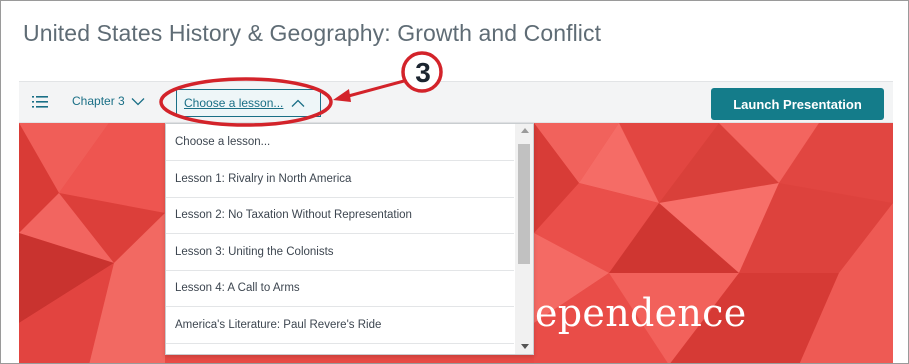  What do you see at coordinates (298, 103) in the screenshot?
I see `chevron-up-icon` at bounding box center [298, 103].